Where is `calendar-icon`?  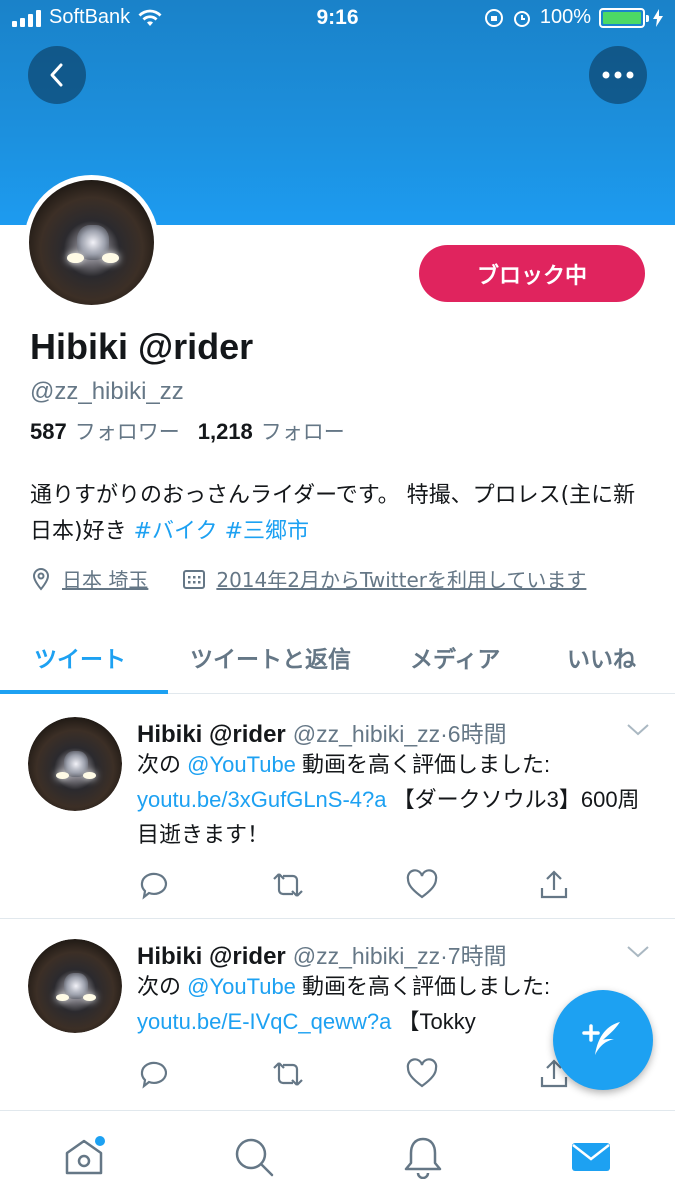 calendar-icon is located at coordinates (194, 579).